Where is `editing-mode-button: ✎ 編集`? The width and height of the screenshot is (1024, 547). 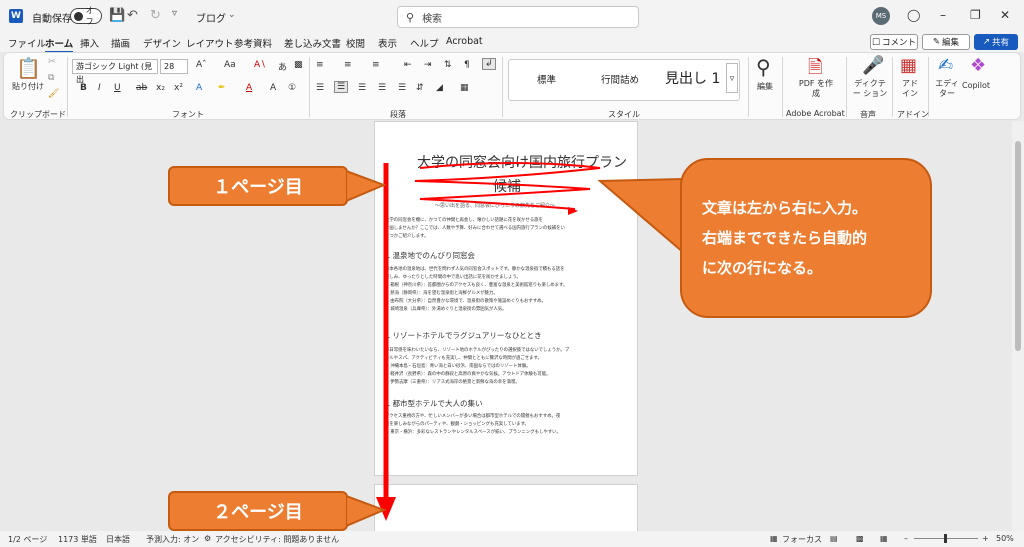
editing-mode-button: ✎ 編集 is located at coordinates (946, 42).